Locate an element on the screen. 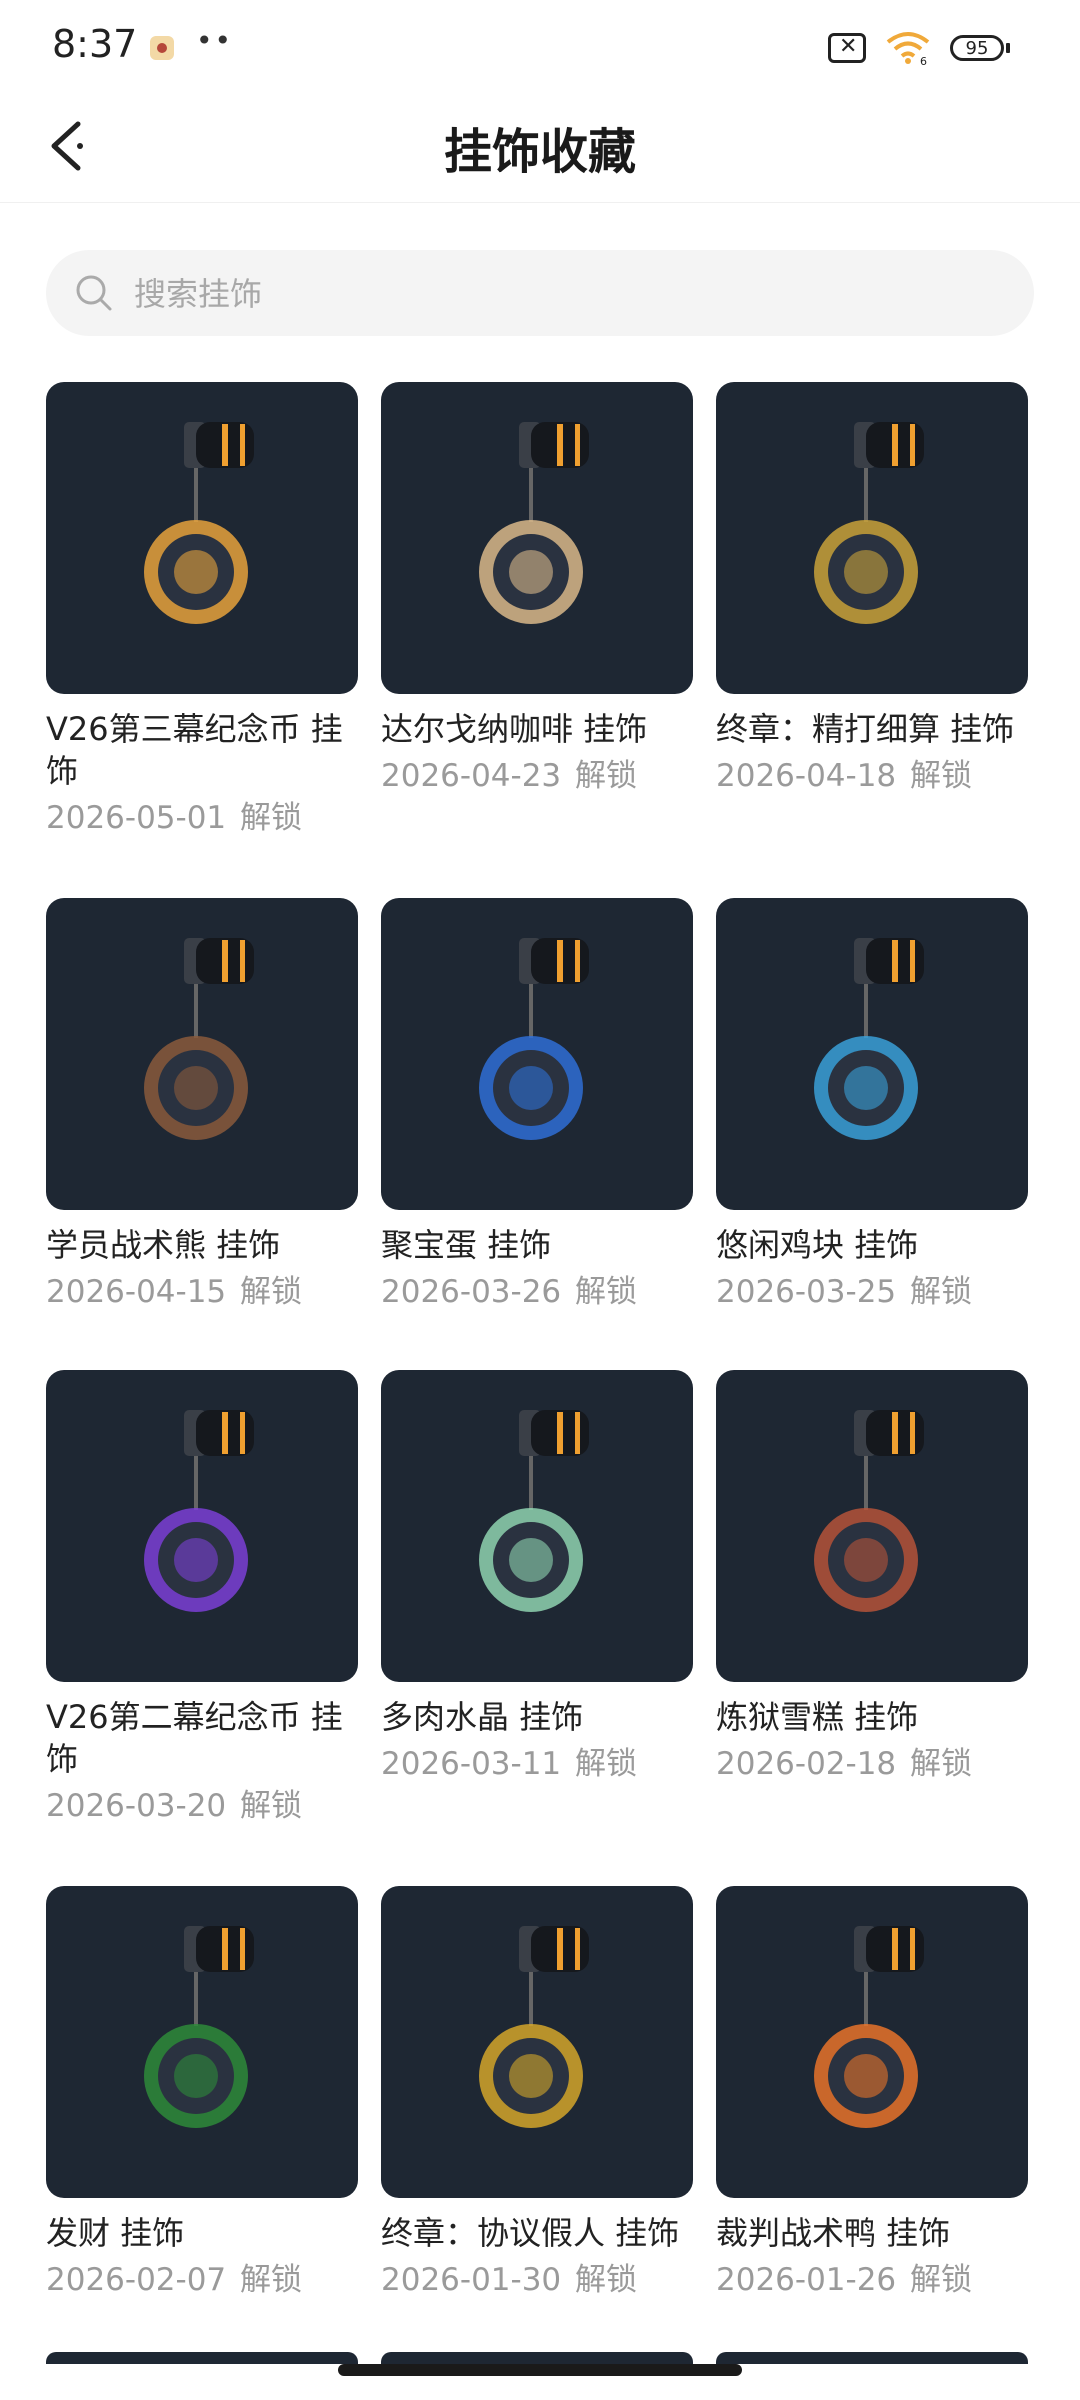 The image size is (1080, 2400). more-notifications-icon: •• is located at coordinates (215, 40).